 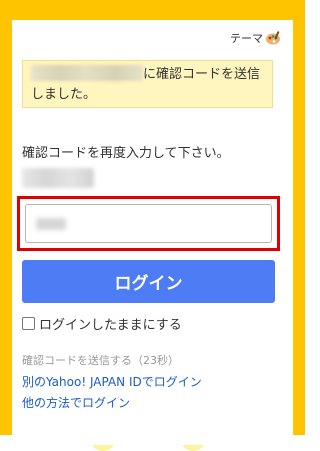 I want to click on keep-login-label: ログインしたままにする, so click(x=110, y=325).